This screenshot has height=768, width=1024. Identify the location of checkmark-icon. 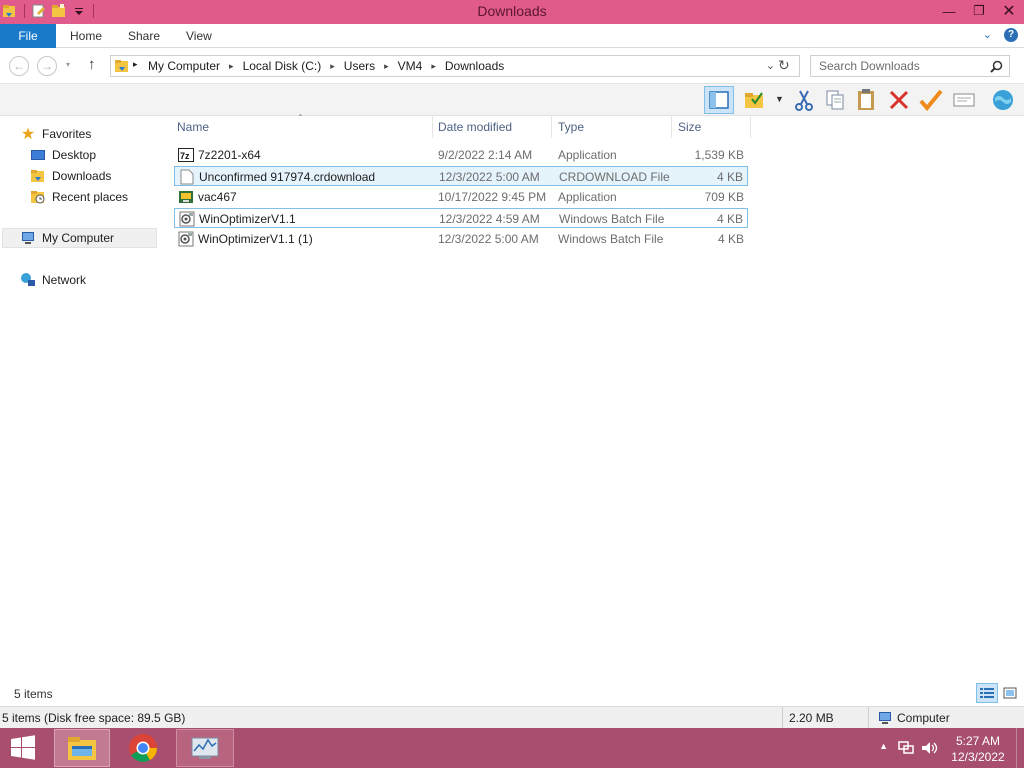
(931, 100).